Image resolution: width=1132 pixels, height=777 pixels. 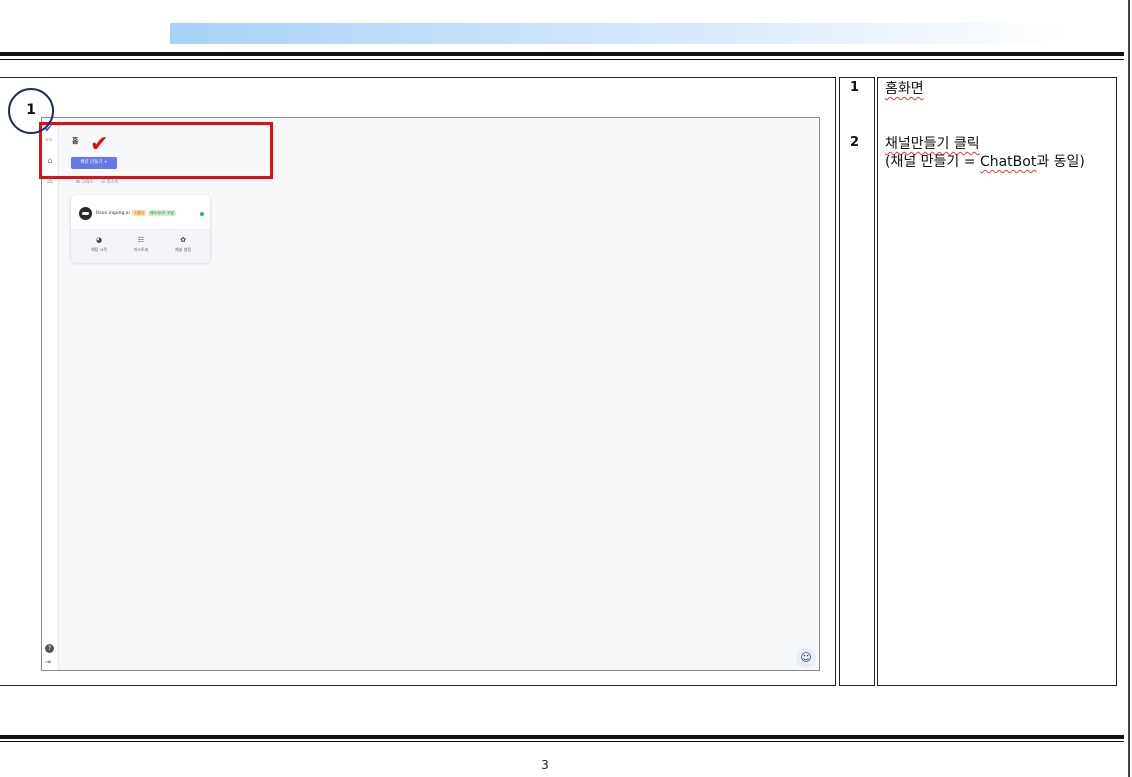 What do you see at coordinates (139, 213) in the screenshot?
I see `status-badge: 스튜디` at bounding box center [139, 213].